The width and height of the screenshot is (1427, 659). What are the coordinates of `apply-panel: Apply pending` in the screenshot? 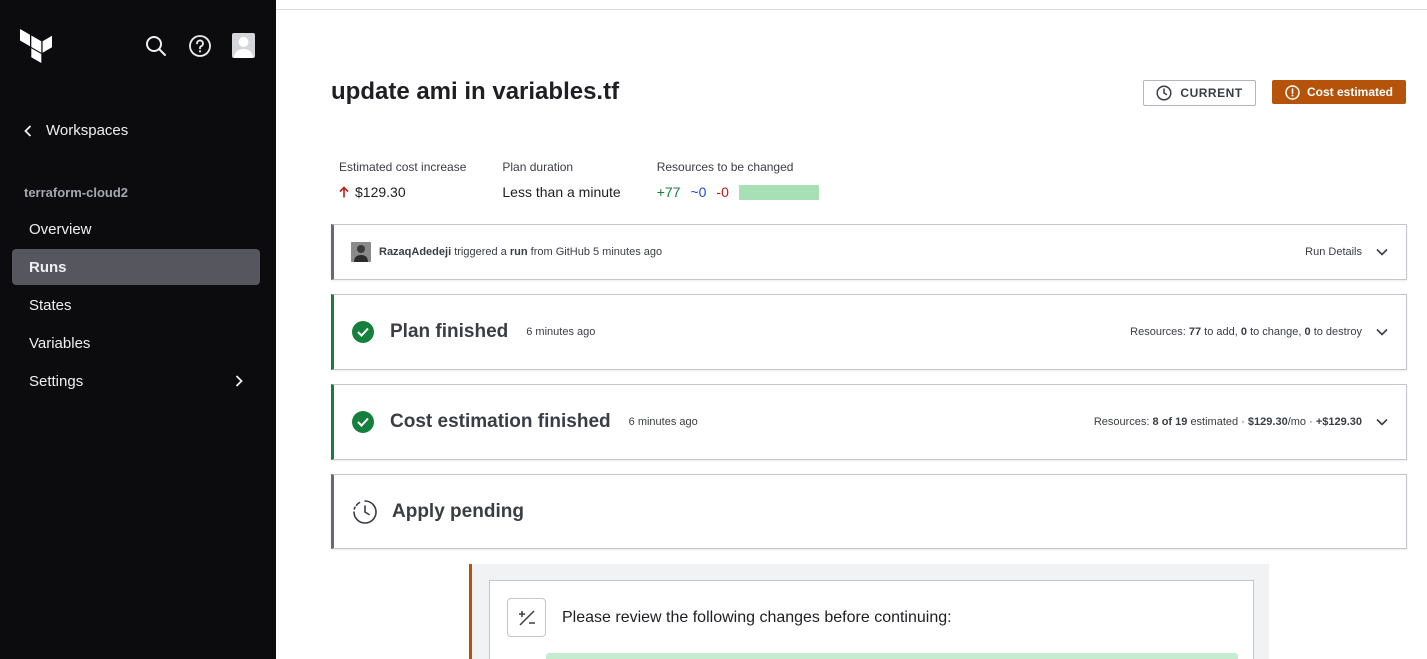 It's located at (869, 511).